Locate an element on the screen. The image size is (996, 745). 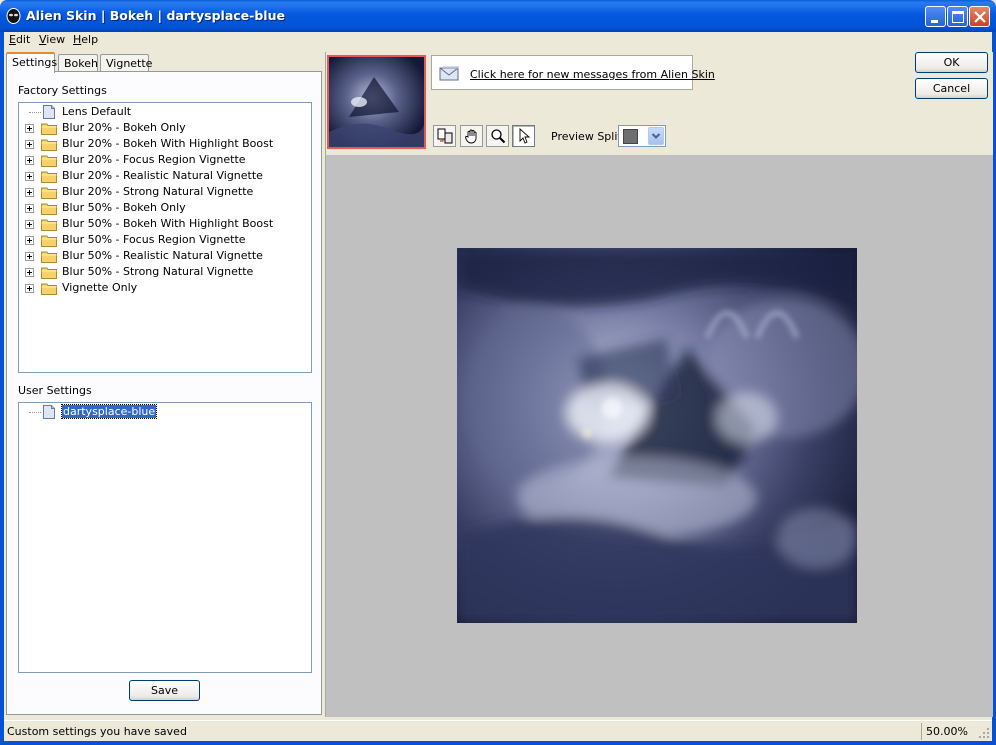
tree-item: Blur 50% - Strong Natural Vignette is located at coordinates (165, 272).